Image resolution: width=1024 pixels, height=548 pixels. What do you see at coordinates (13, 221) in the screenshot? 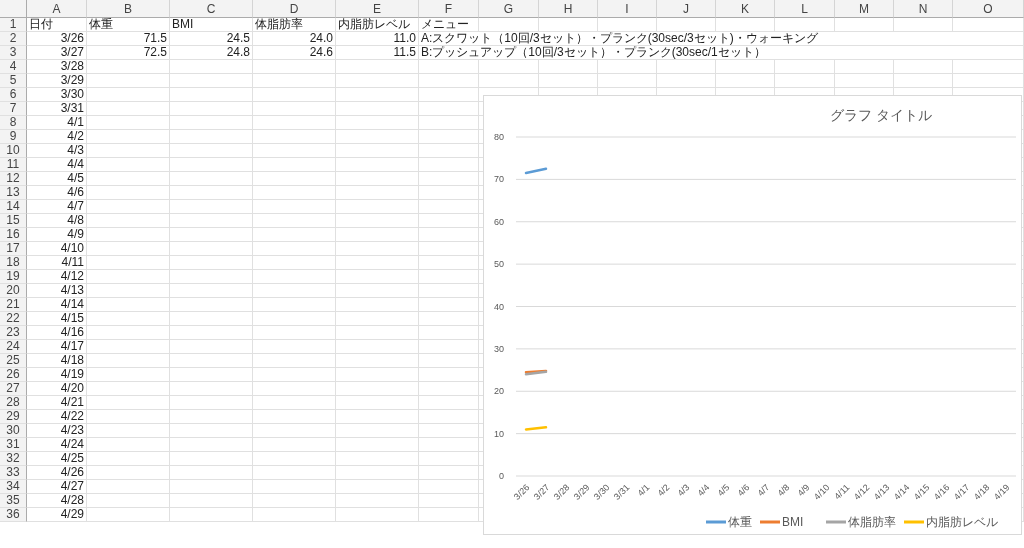
I see `row-header: 15` at bounding box center [13, 221].